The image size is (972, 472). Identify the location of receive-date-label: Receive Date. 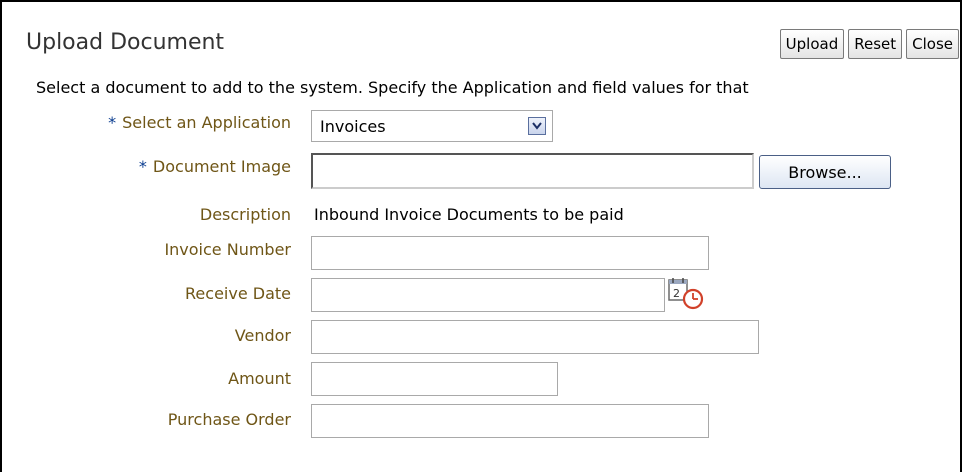
(238, 293).